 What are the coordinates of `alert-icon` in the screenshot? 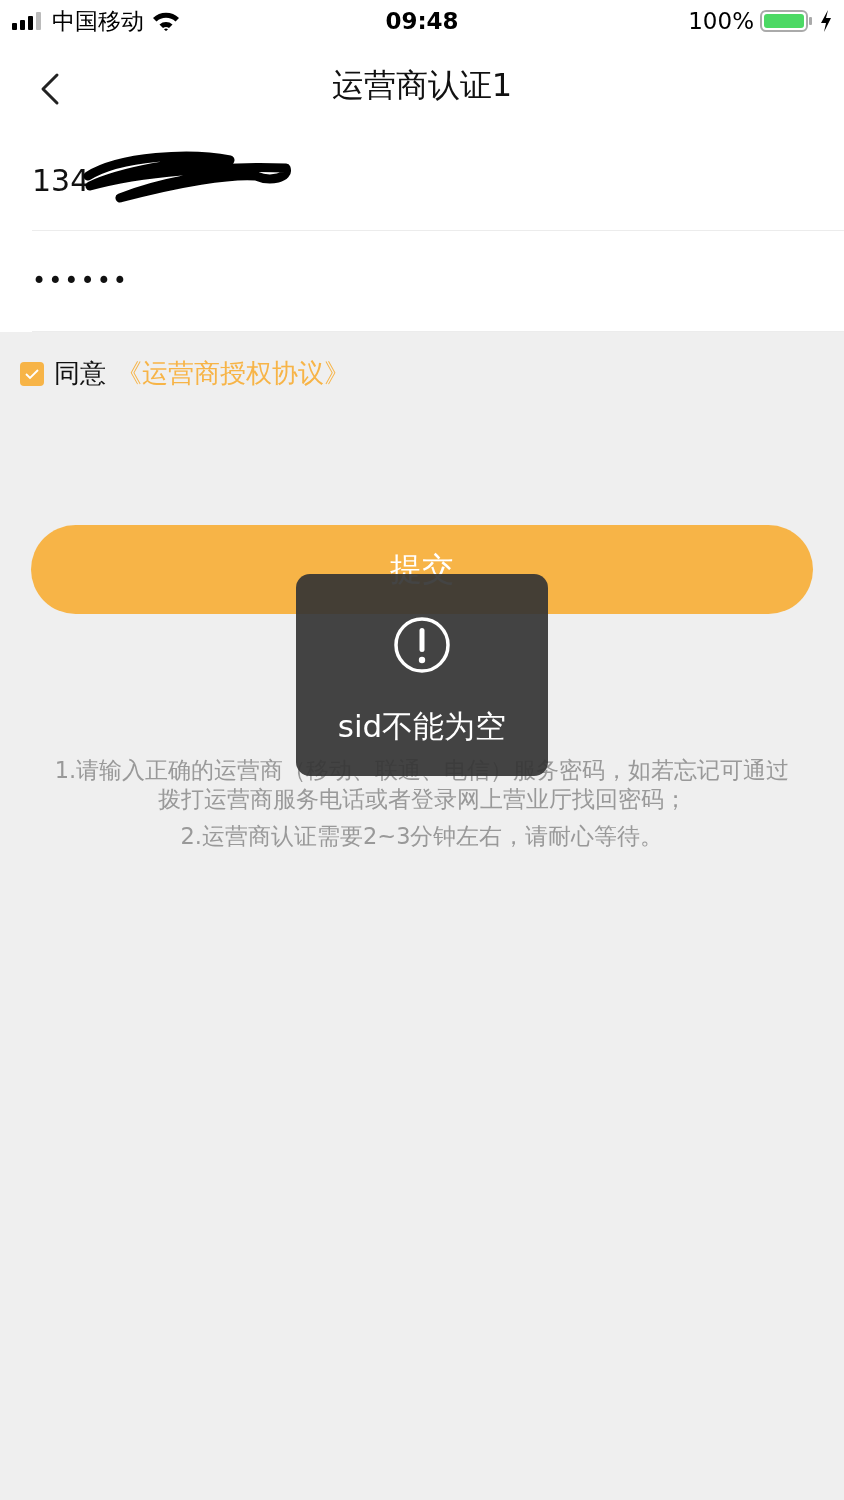 It's located at (422, 645).